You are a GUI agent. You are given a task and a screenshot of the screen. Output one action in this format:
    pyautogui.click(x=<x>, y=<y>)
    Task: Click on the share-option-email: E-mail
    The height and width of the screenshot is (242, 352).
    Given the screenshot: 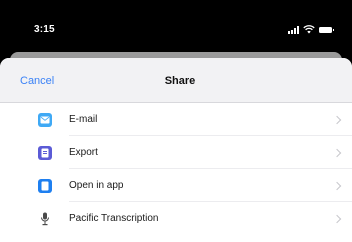 What is the action you would take?
    pyautogui.click(x=176, y=119)
    